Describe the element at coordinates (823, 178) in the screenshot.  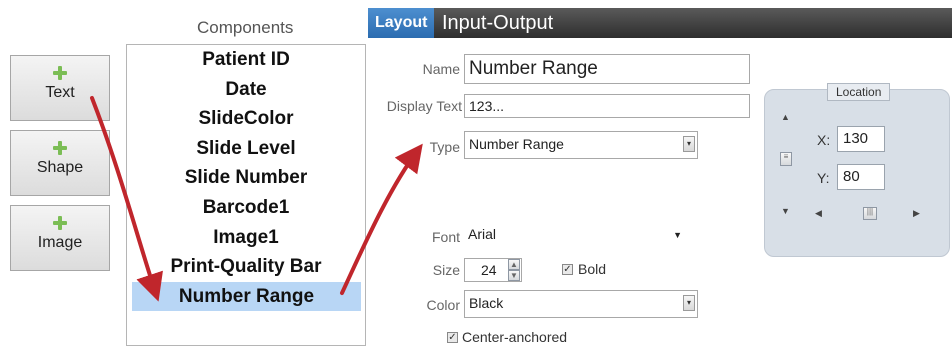
I see `y-label: Y:` at that location.